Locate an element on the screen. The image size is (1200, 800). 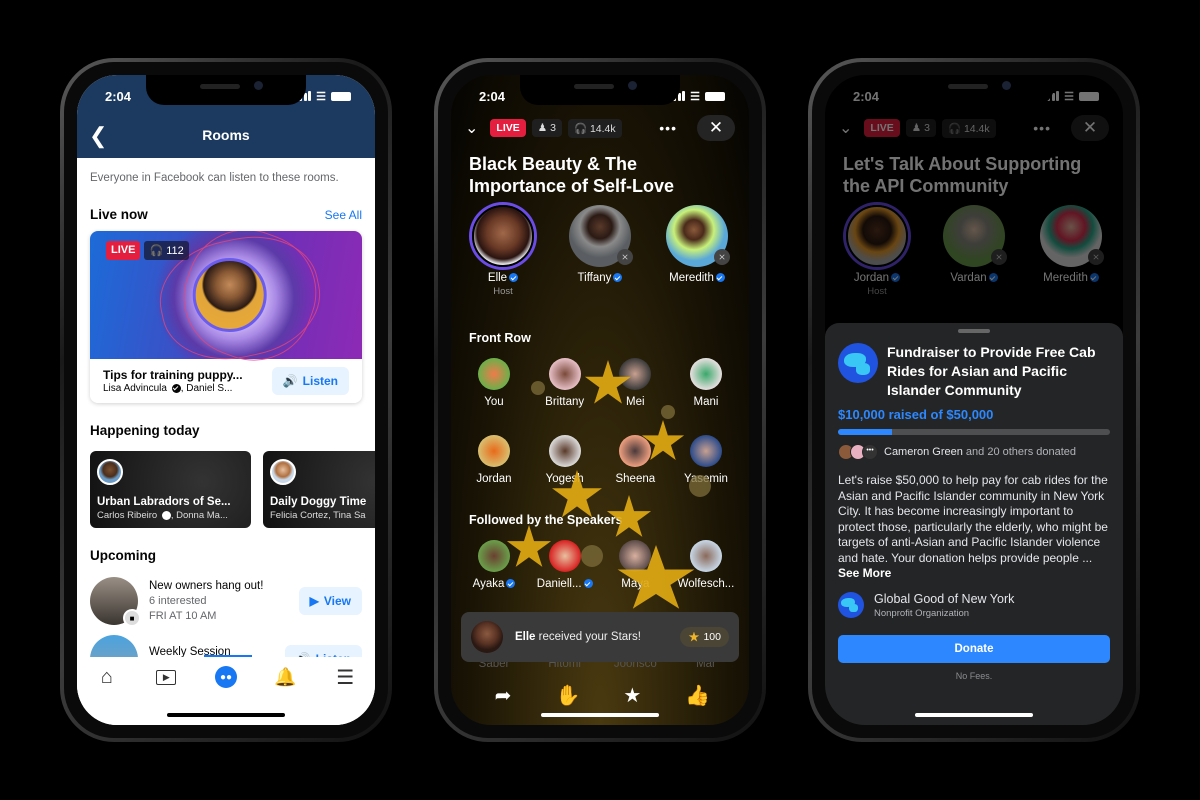
tab-watch: ▶ is located at coordinates (166, 677).